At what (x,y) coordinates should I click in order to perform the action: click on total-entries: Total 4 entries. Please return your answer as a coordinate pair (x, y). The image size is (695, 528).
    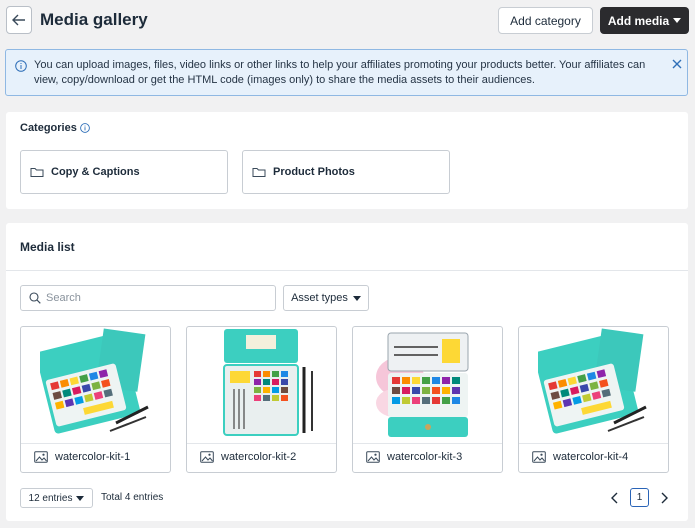
    Looking at the image, I should click on (132, 497).